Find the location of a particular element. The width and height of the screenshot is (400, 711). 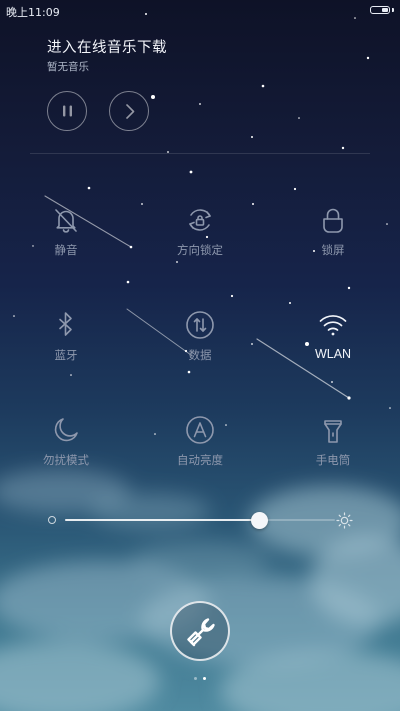

wrench-icon is located at coordinates (201, 632).